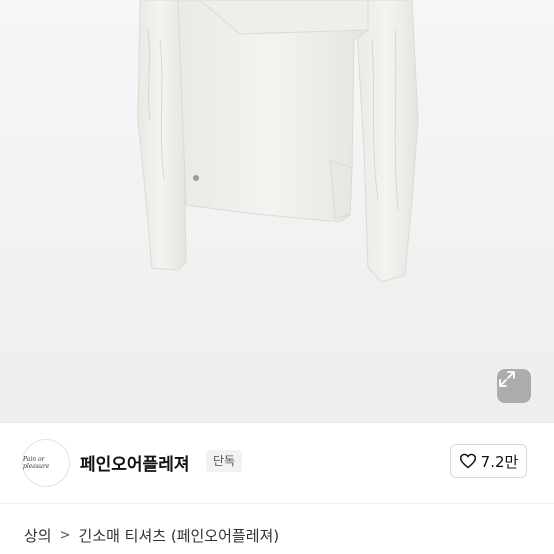  I want to click on breadcrumb: 상의 > 긴소매 티셔츠 (페인오어플레져), so click(151, 535).